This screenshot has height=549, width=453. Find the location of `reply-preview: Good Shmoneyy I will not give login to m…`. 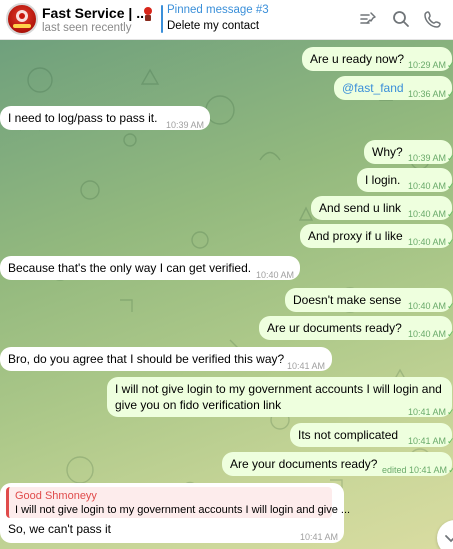

reply-preview: Good Shmoneyy I will not give login to m… is located at coordinates (178, 502).